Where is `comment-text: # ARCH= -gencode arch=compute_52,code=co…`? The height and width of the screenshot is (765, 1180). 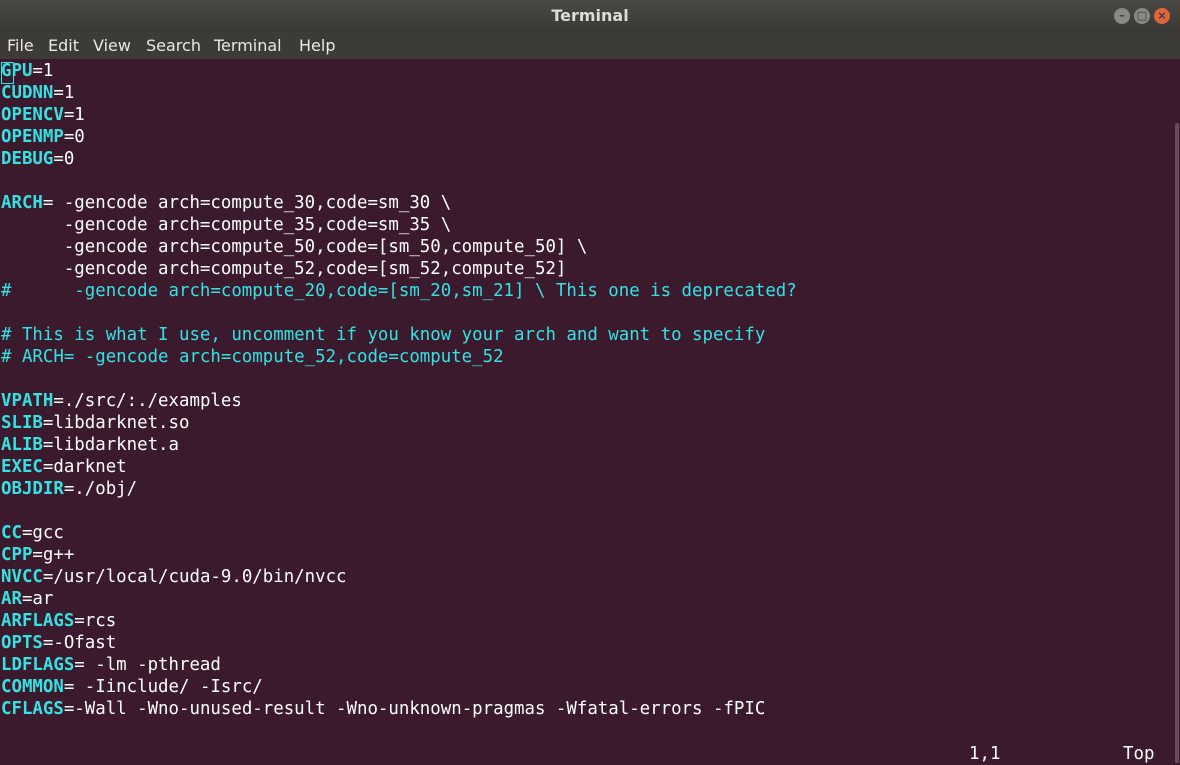
comment-text: # ARCH= -gencode arch=compute_52,code=co… is located at coordinates (252, 357).